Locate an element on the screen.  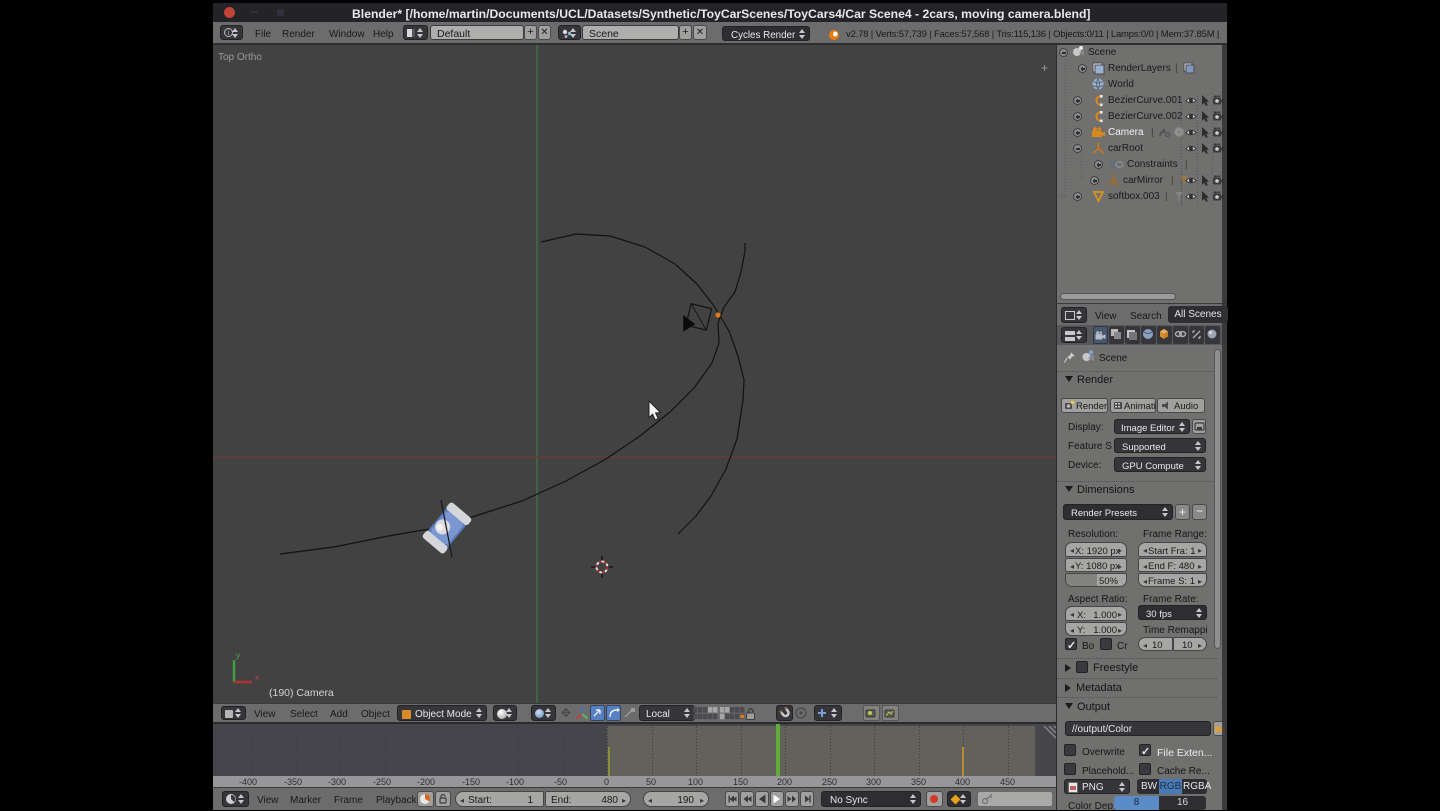
svg-text: y is located at coordinates (238, 655).